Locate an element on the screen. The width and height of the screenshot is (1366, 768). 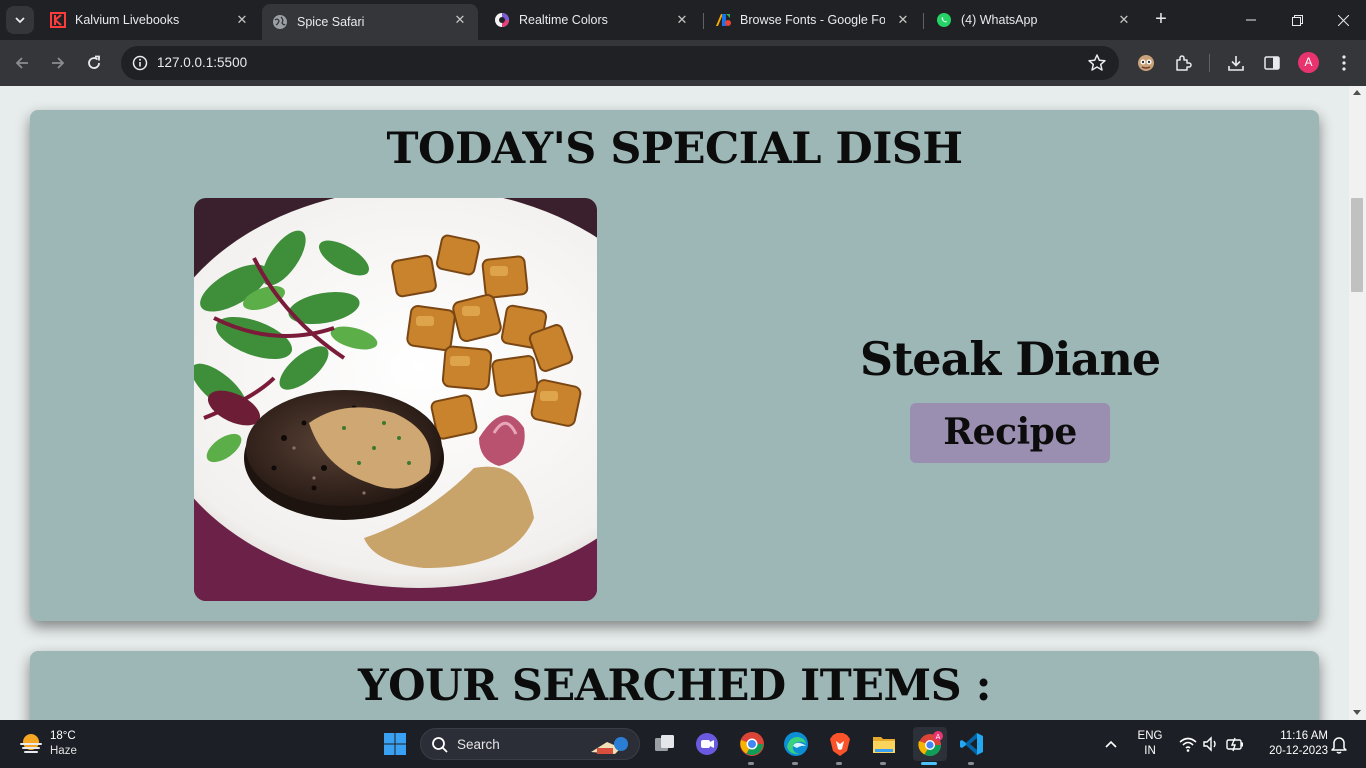
tab-title: (4) WhatsApp is located at coordinates (999, 20).